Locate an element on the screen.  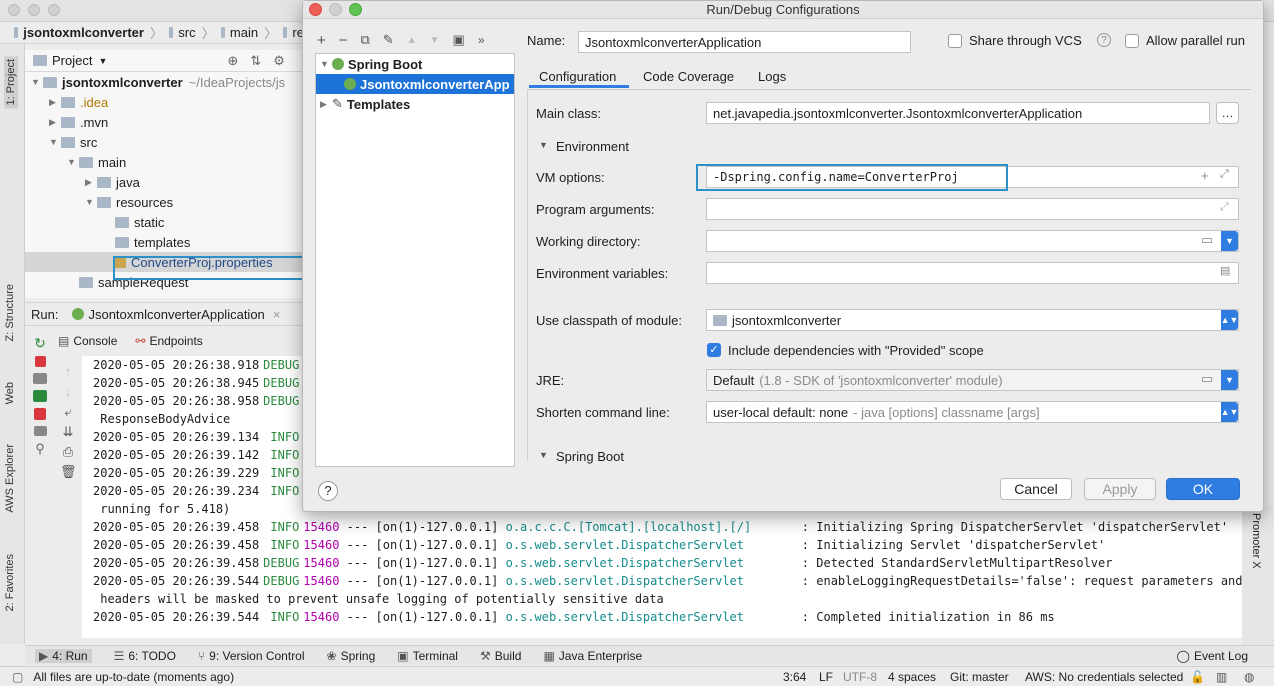
add-icon: + is located at coordinates (321, 40).